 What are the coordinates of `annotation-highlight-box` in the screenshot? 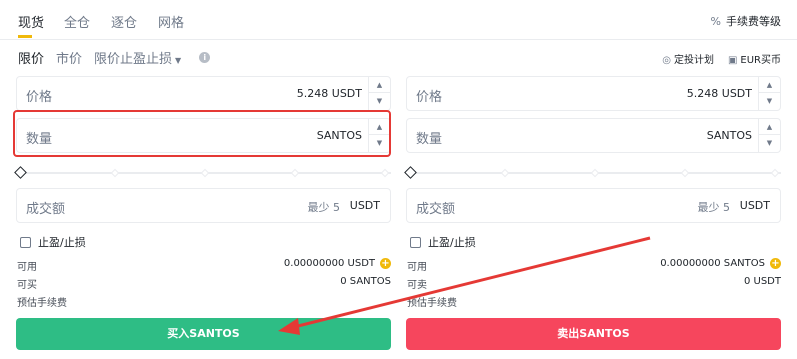 It's located at (202, 133).